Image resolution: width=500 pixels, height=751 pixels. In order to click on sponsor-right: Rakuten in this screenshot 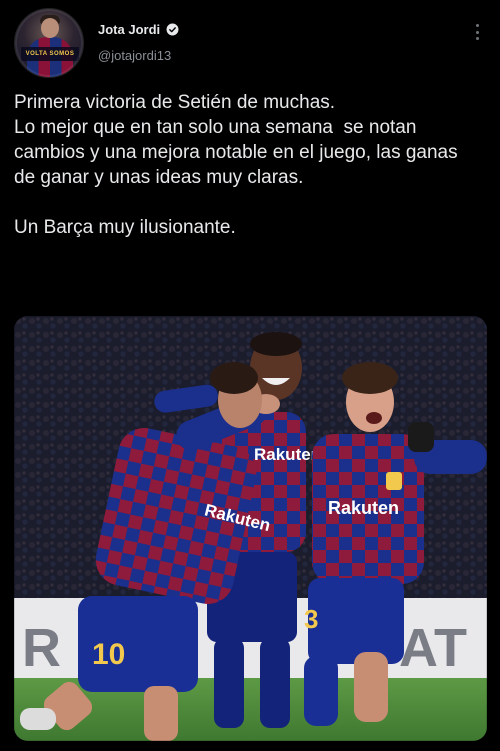, I will do `click(363, 508)`.